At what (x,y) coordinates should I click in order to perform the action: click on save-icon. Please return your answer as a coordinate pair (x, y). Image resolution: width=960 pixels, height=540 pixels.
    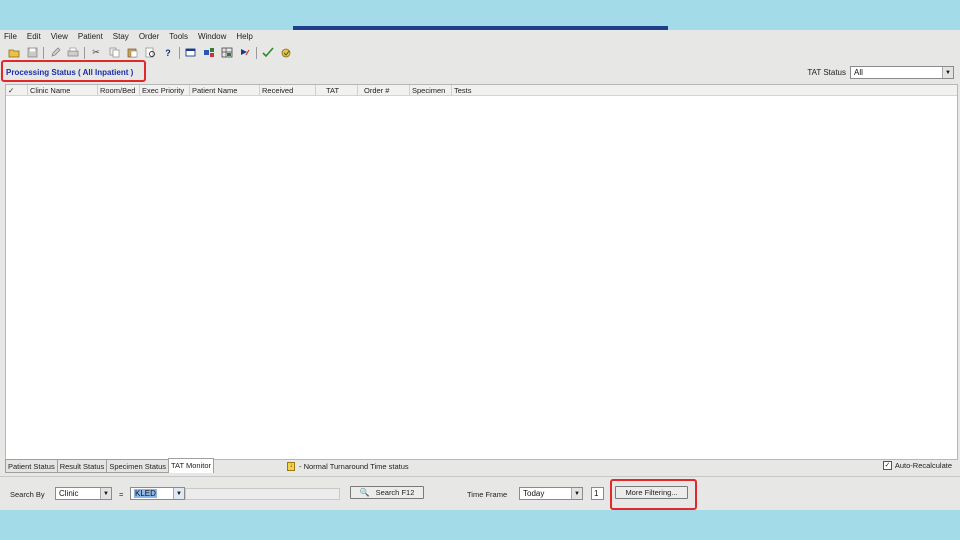
    Looking at the image, I should click on (32, 53).